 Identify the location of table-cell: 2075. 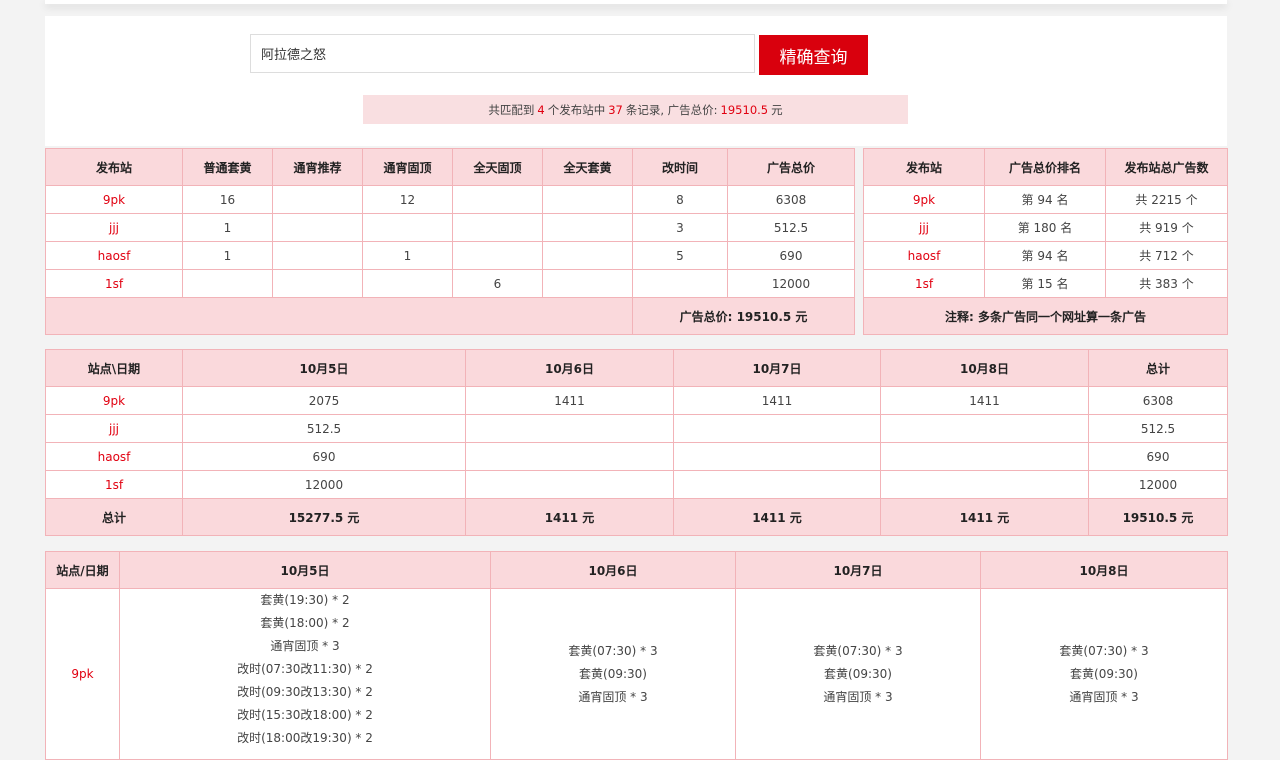
(324, 400).